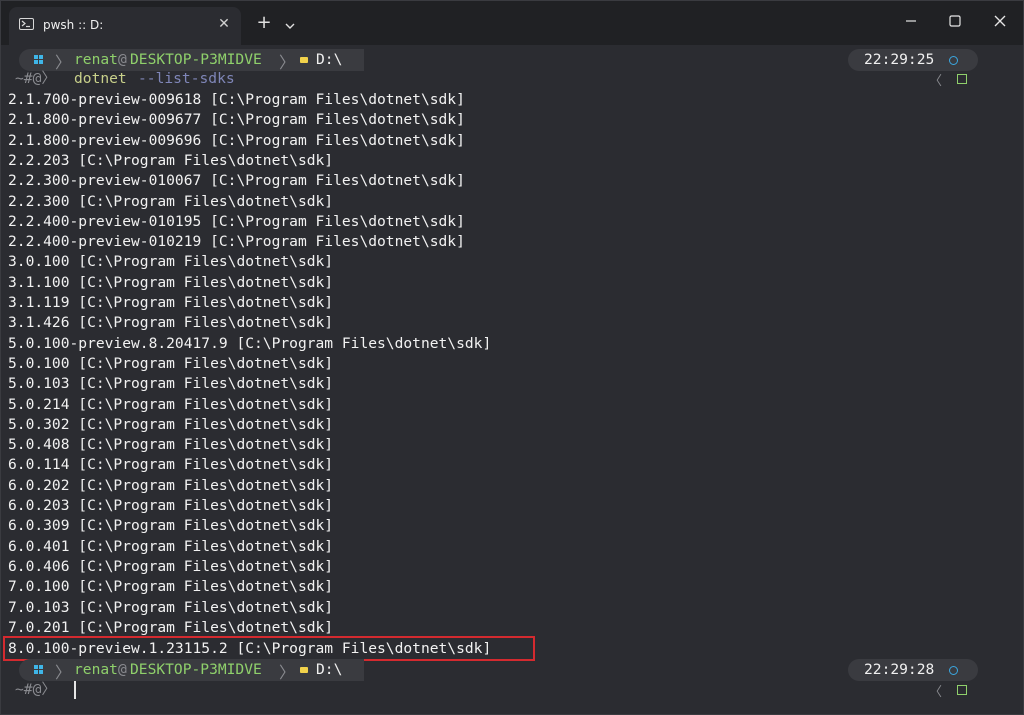 The height and width of the screenshot is (715, 1024). What do you see at coordinates (171, 424) in the screenshot?
I see `output-line: 5.0.302 [C:\Program Files\dotnet\sdk]` at bounding box center [171, 424].